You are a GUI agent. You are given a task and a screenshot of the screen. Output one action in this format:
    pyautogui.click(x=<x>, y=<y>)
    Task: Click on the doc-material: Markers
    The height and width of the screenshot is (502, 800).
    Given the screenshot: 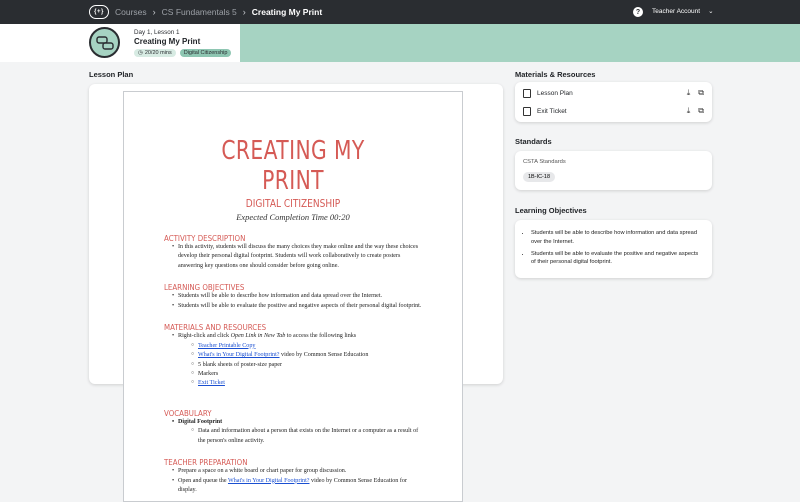 What is the action you would take?
    pyautogui.click(x=306, y=374)
    